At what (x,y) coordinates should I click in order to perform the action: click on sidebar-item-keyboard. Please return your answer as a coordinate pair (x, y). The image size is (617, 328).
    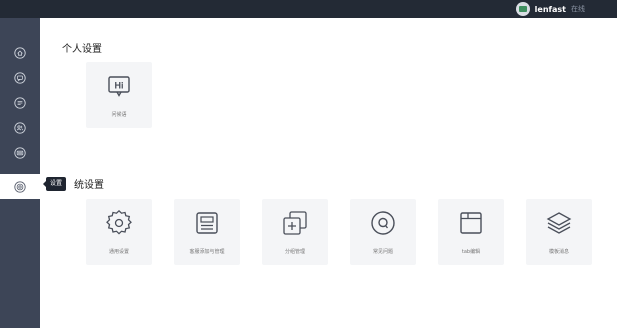
    Looking at the image, I should click on (20, 152).